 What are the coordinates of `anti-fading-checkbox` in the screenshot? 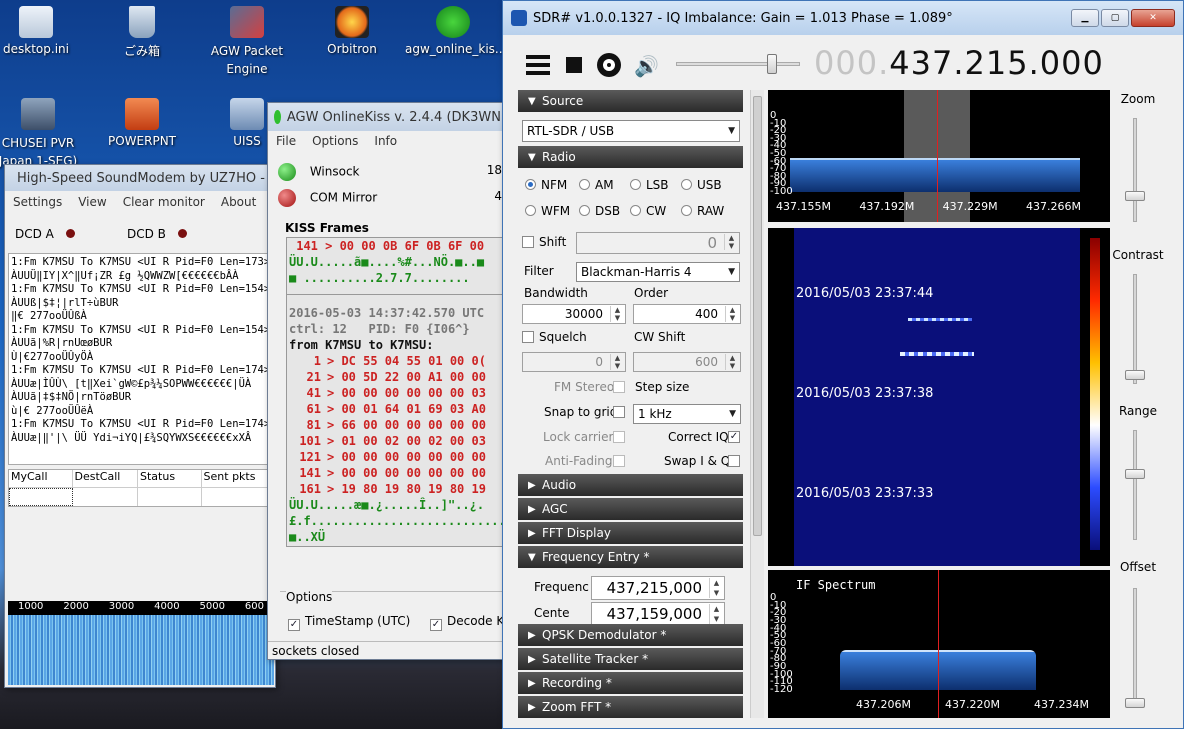 It's located at (619, 461).